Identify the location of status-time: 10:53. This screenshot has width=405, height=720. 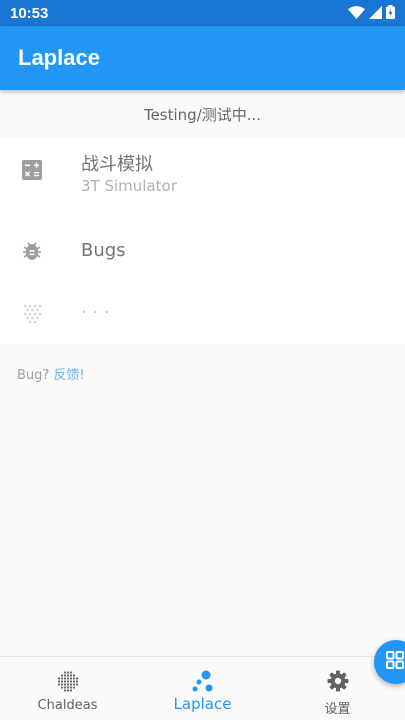
(29, 13).